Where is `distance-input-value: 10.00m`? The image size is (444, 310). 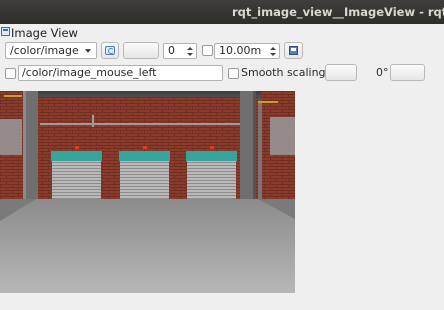
distance-input-value: 10.00m is located at coordinates (240, 50).